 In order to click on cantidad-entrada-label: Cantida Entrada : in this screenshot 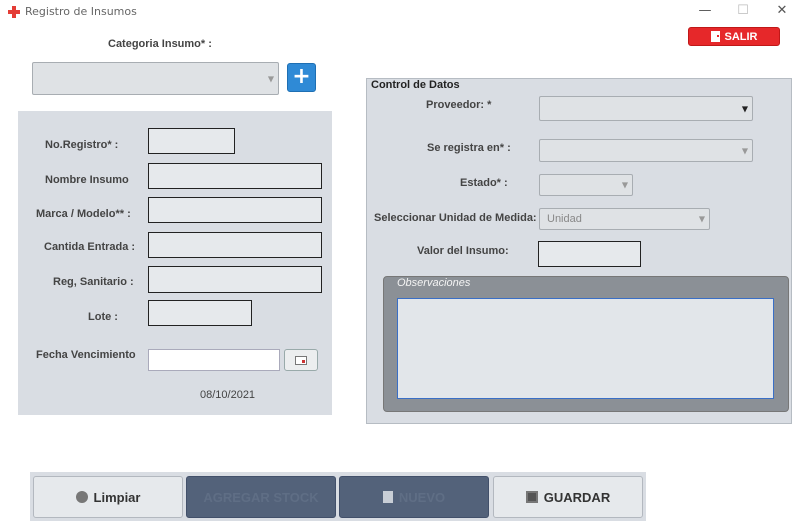, I will do `click(90, 247)`.